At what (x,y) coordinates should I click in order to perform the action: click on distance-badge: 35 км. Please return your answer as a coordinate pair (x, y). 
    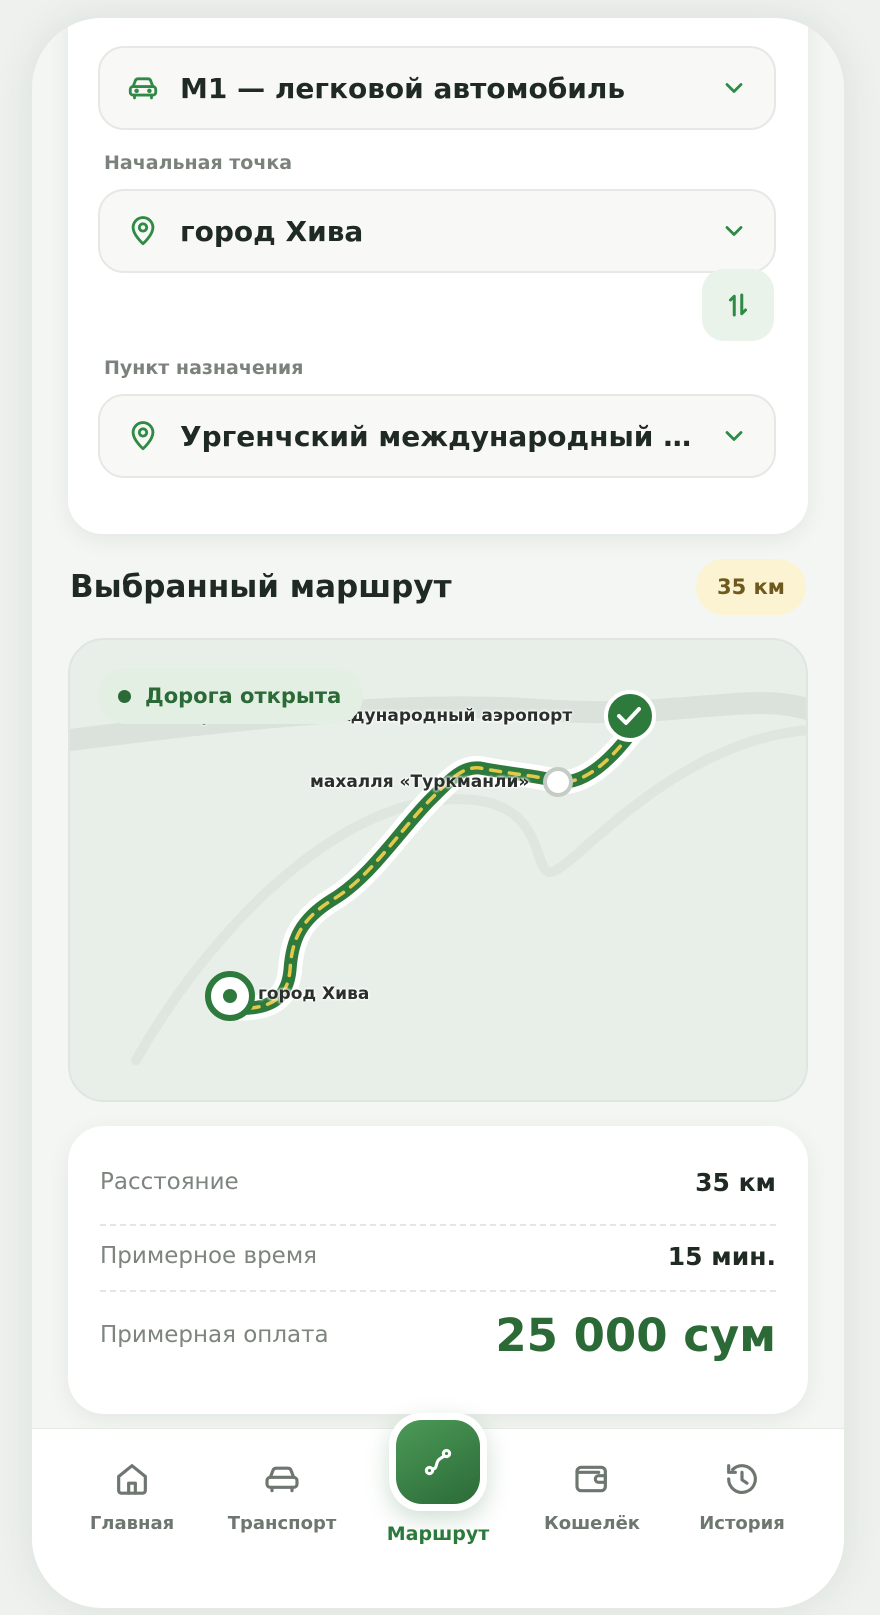
    Looking at the image, I should click on (751, 587).